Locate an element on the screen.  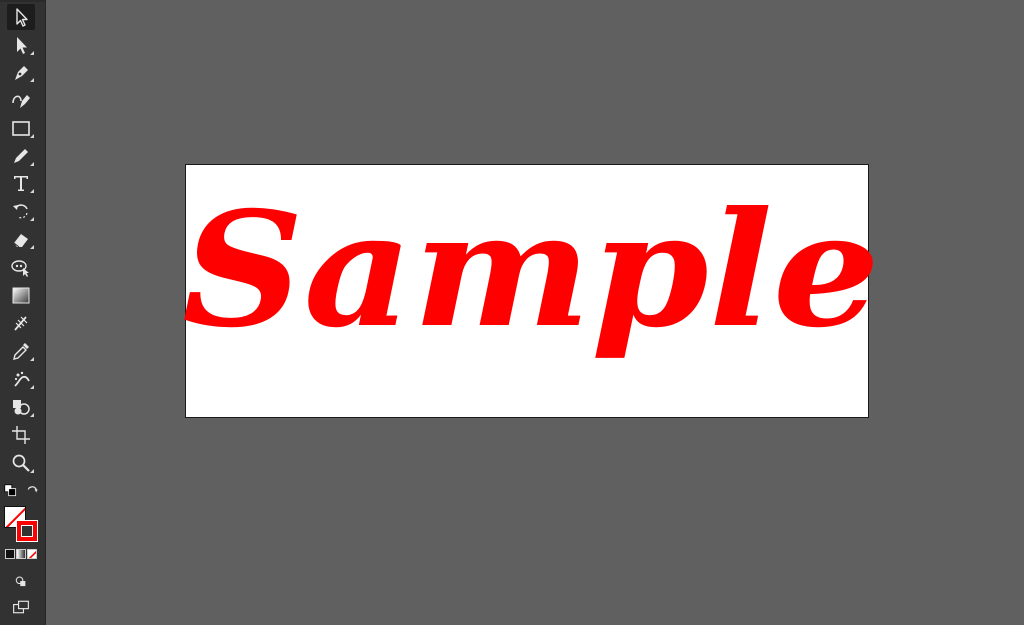
eyedropper-icon is located at coordinates (21, 351).